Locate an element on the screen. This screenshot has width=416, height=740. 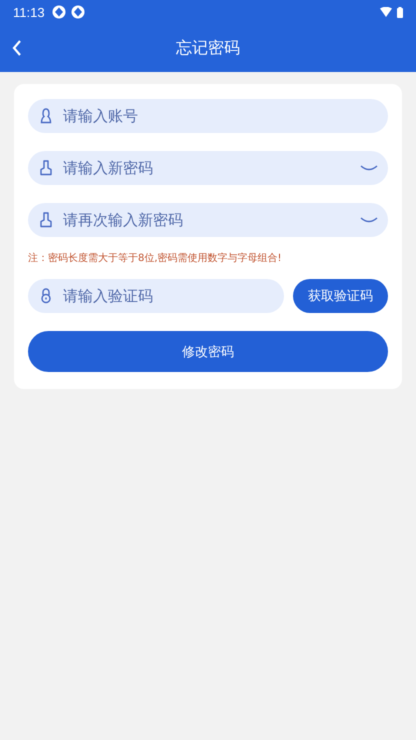
battery-icon is located at coordinates (400, 12).